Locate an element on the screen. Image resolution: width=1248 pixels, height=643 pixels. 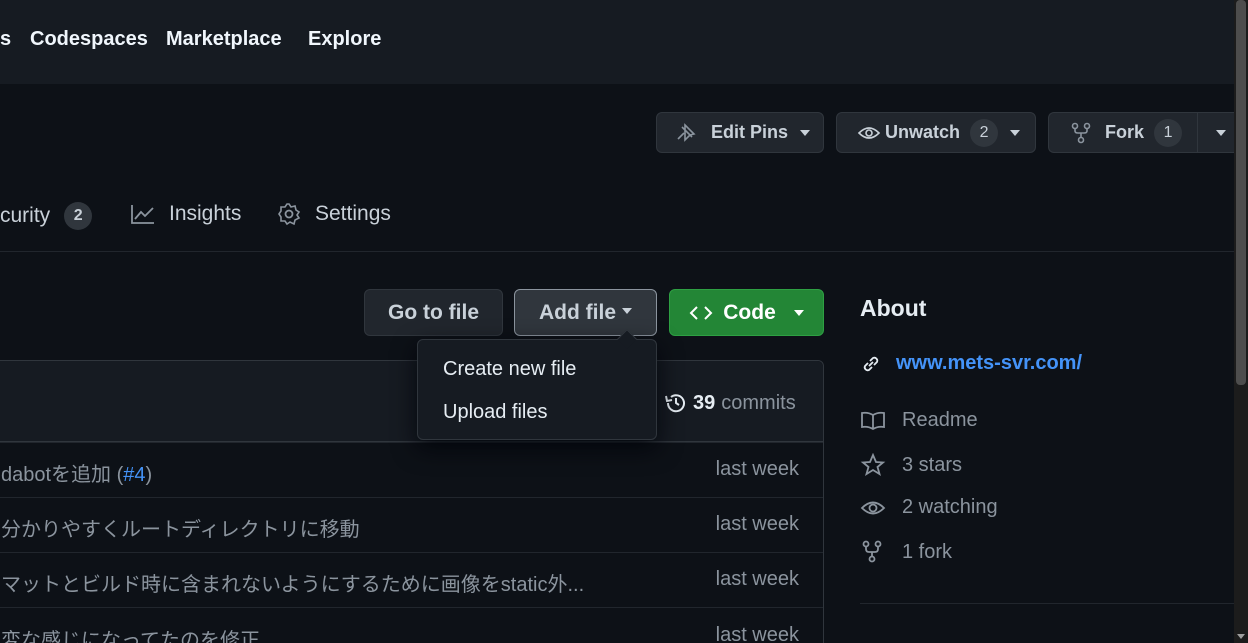
unwatch-label: Unwatch is located at coordinates (923, 132).